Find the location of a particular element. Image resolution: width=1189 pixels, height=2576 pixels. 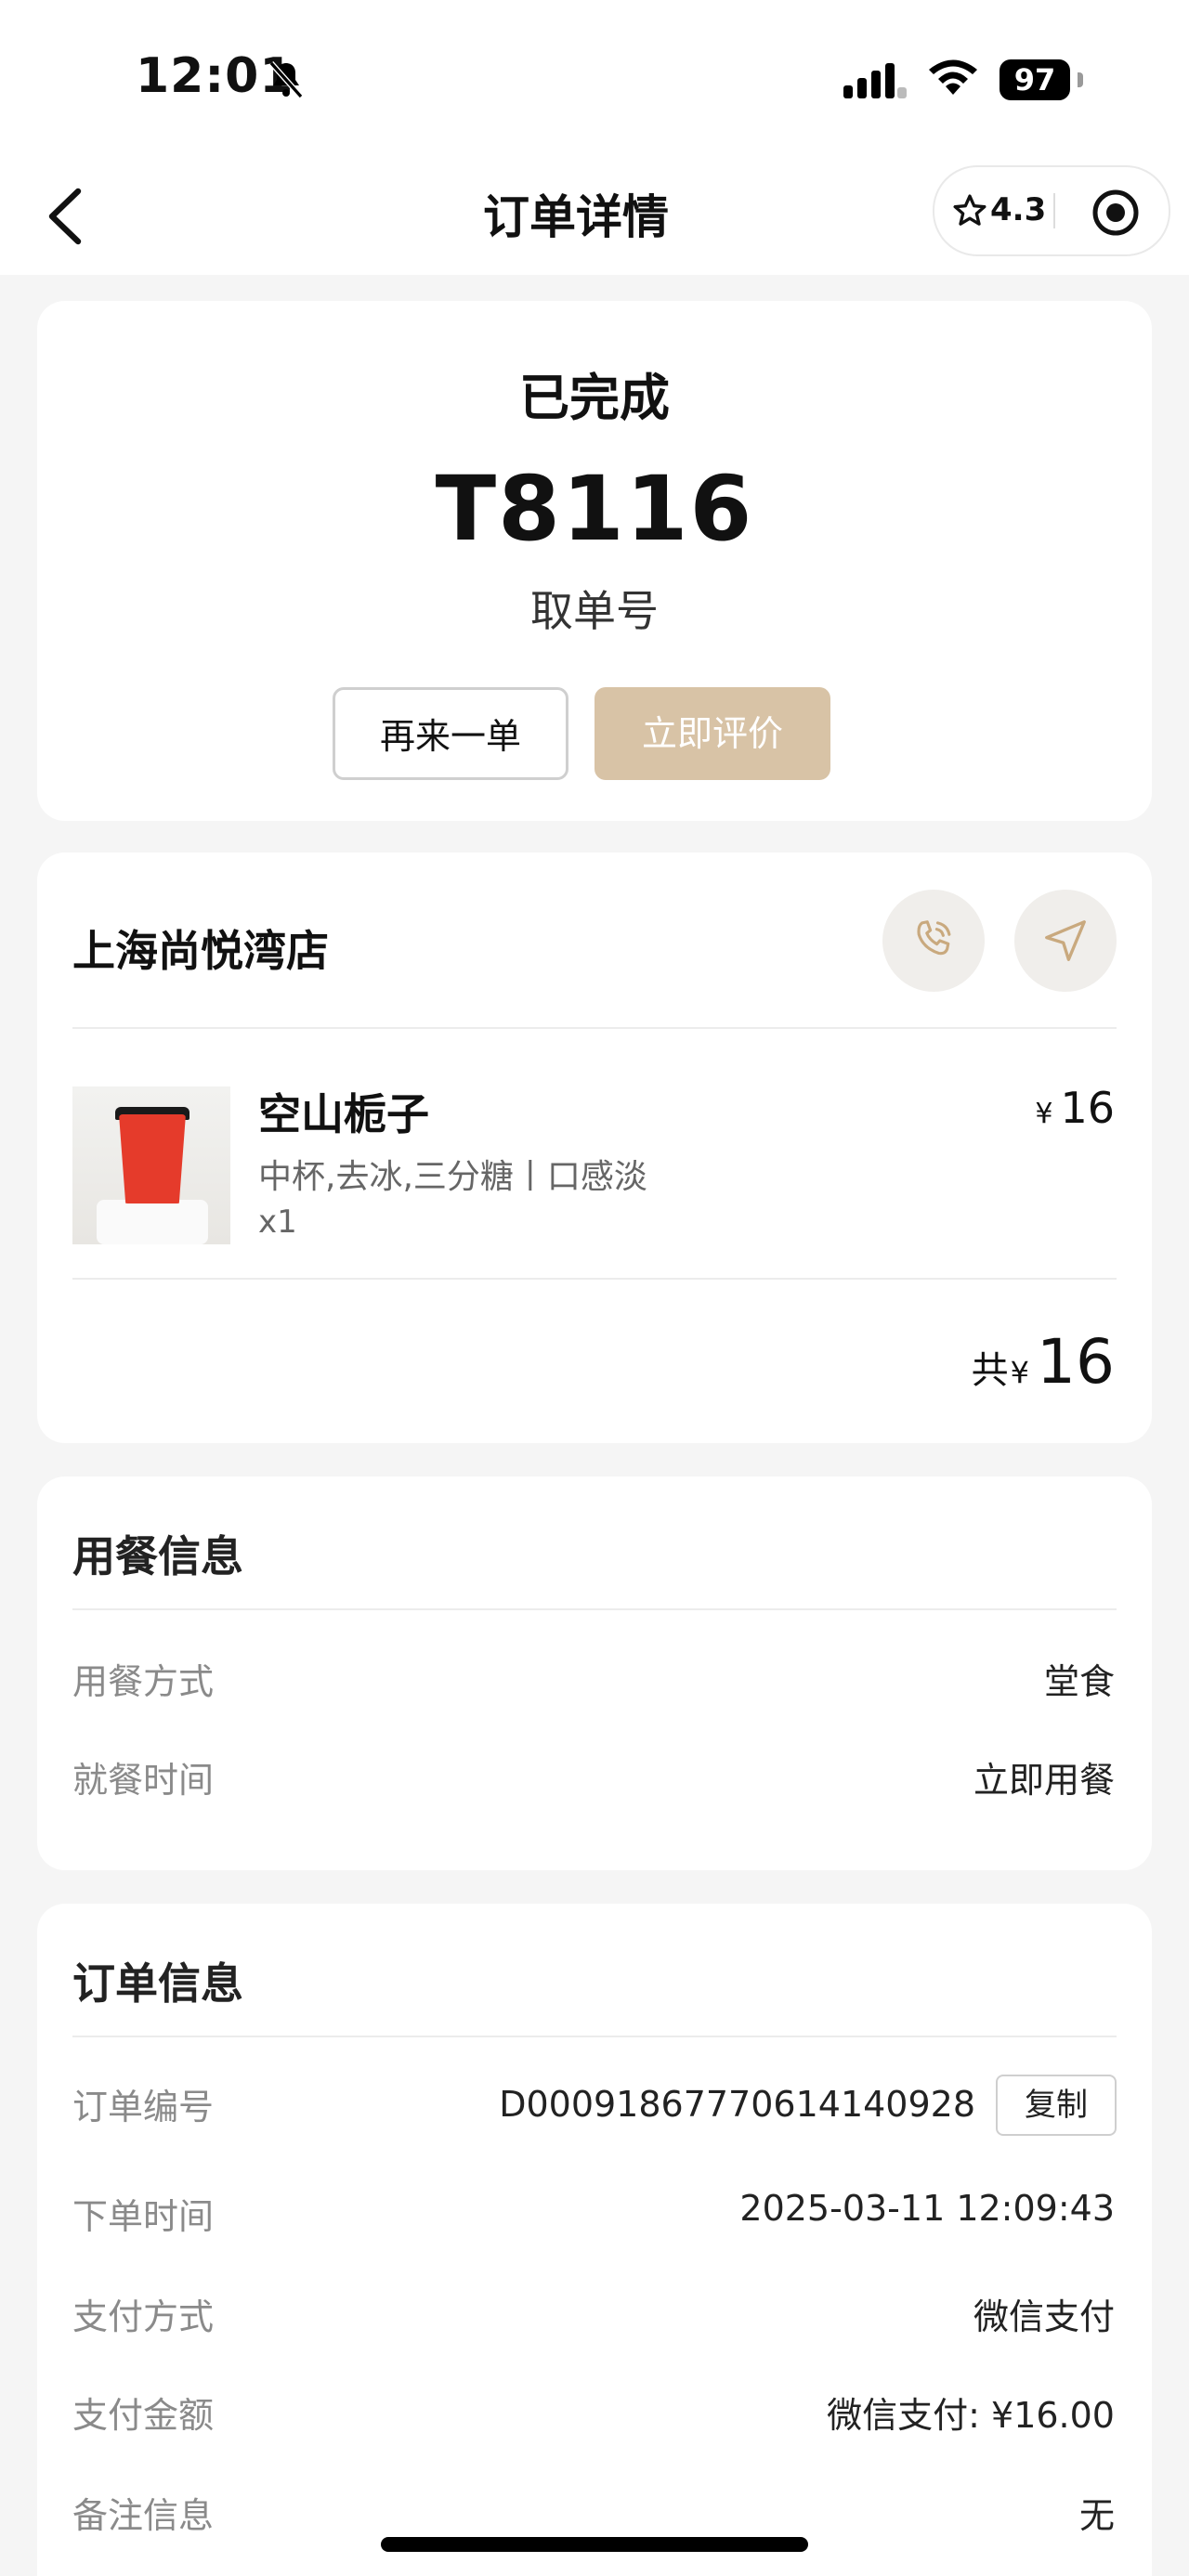

order-time-label: 下单时间 is located at coordinates (143, 2217).